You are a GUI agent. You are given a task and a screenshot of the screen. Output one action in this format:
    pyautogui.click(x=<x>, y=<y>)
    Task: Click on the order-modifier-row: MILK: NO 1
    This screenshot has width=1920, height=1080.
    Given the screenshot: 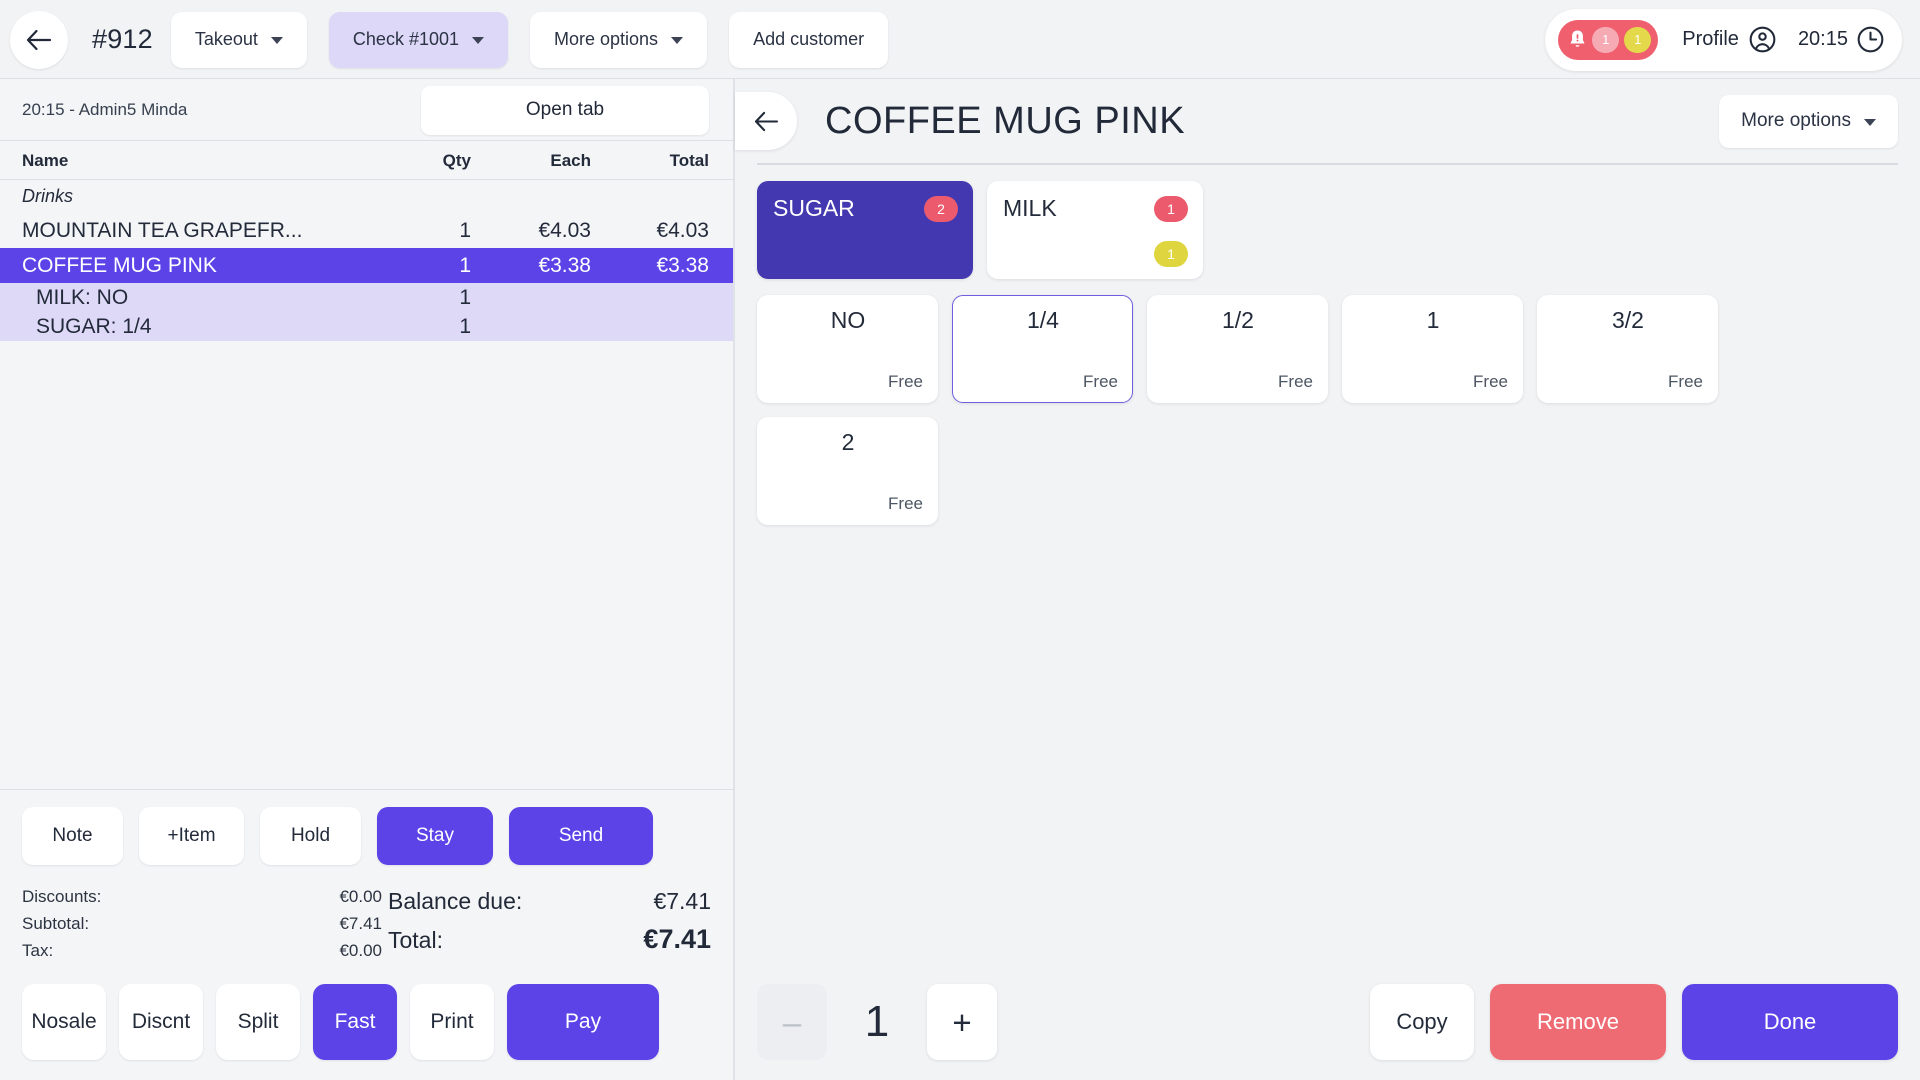 What is the action you would take?
    pyautogui.click(x=366, y=297)
    